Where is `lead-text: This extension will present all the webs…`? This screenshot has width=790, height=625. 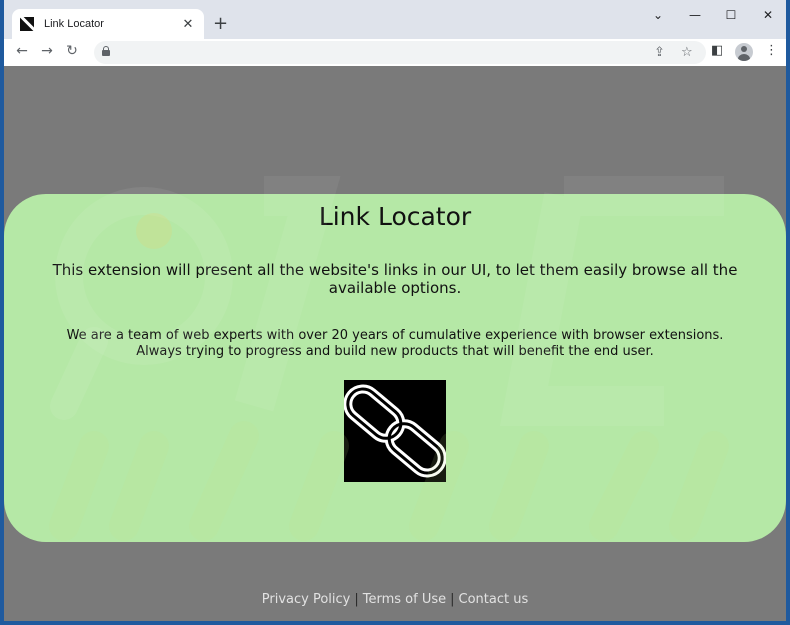 lead-text: This extension will present all the webs… is located at coordinates (395, 279).